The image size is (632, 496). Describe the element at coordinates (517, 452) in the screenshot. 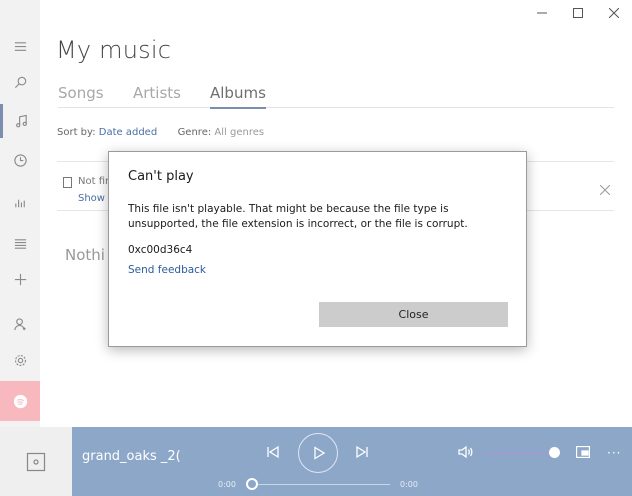

I see `volume-slider` at that location.